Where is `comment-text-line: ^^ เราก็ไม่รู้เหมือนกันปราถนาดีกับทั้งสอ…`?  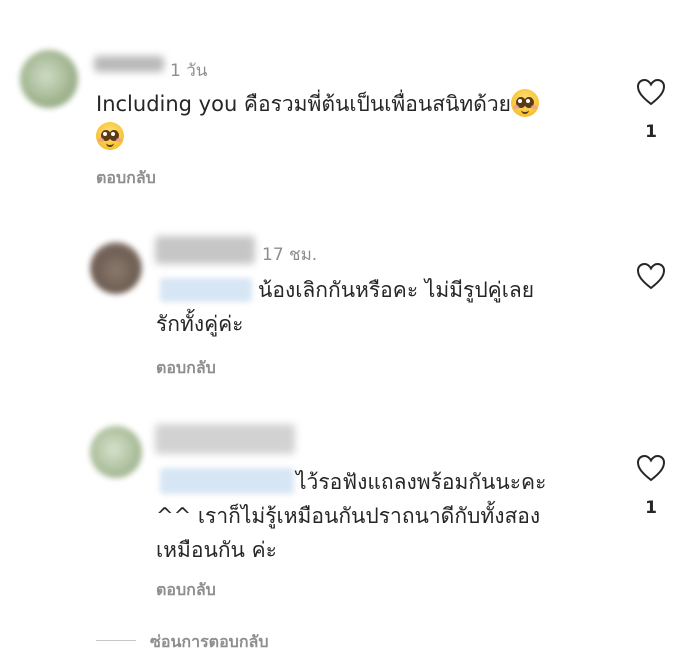
comment-text-line: ^^ เราก็ไม่รู้เหมือนกันปราถนาดีกับทั้งสอ… is located at coordinates (348, 516).